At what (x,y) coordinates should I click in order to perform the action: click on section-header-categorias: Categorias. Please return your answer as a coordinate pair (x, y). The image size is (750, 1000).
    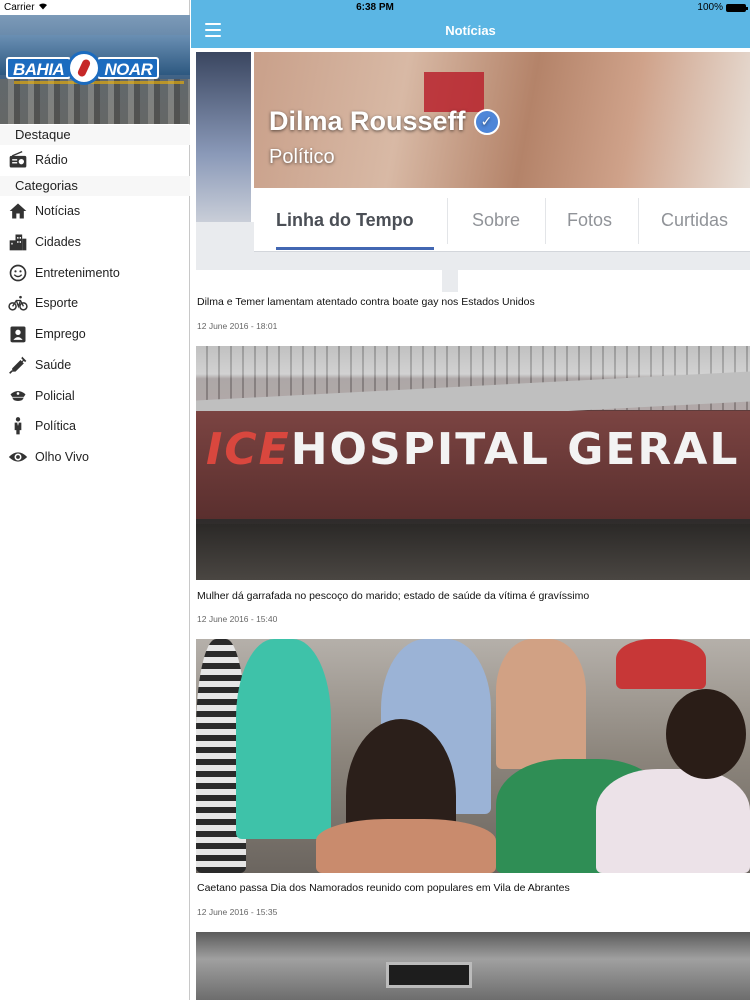
    Looking at the image, I should click on (95, 186).